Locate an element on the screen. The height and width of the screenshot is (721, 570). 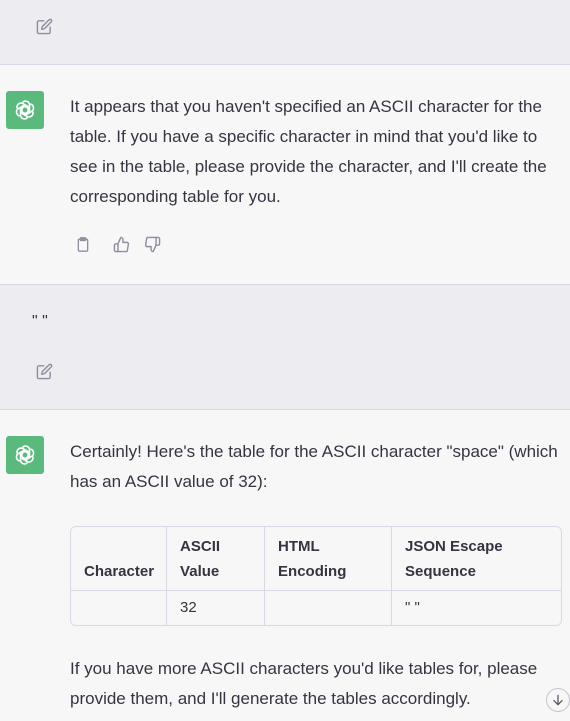
header-json-escape: JSON Escape Sequence is located at coordinates (476, 559).